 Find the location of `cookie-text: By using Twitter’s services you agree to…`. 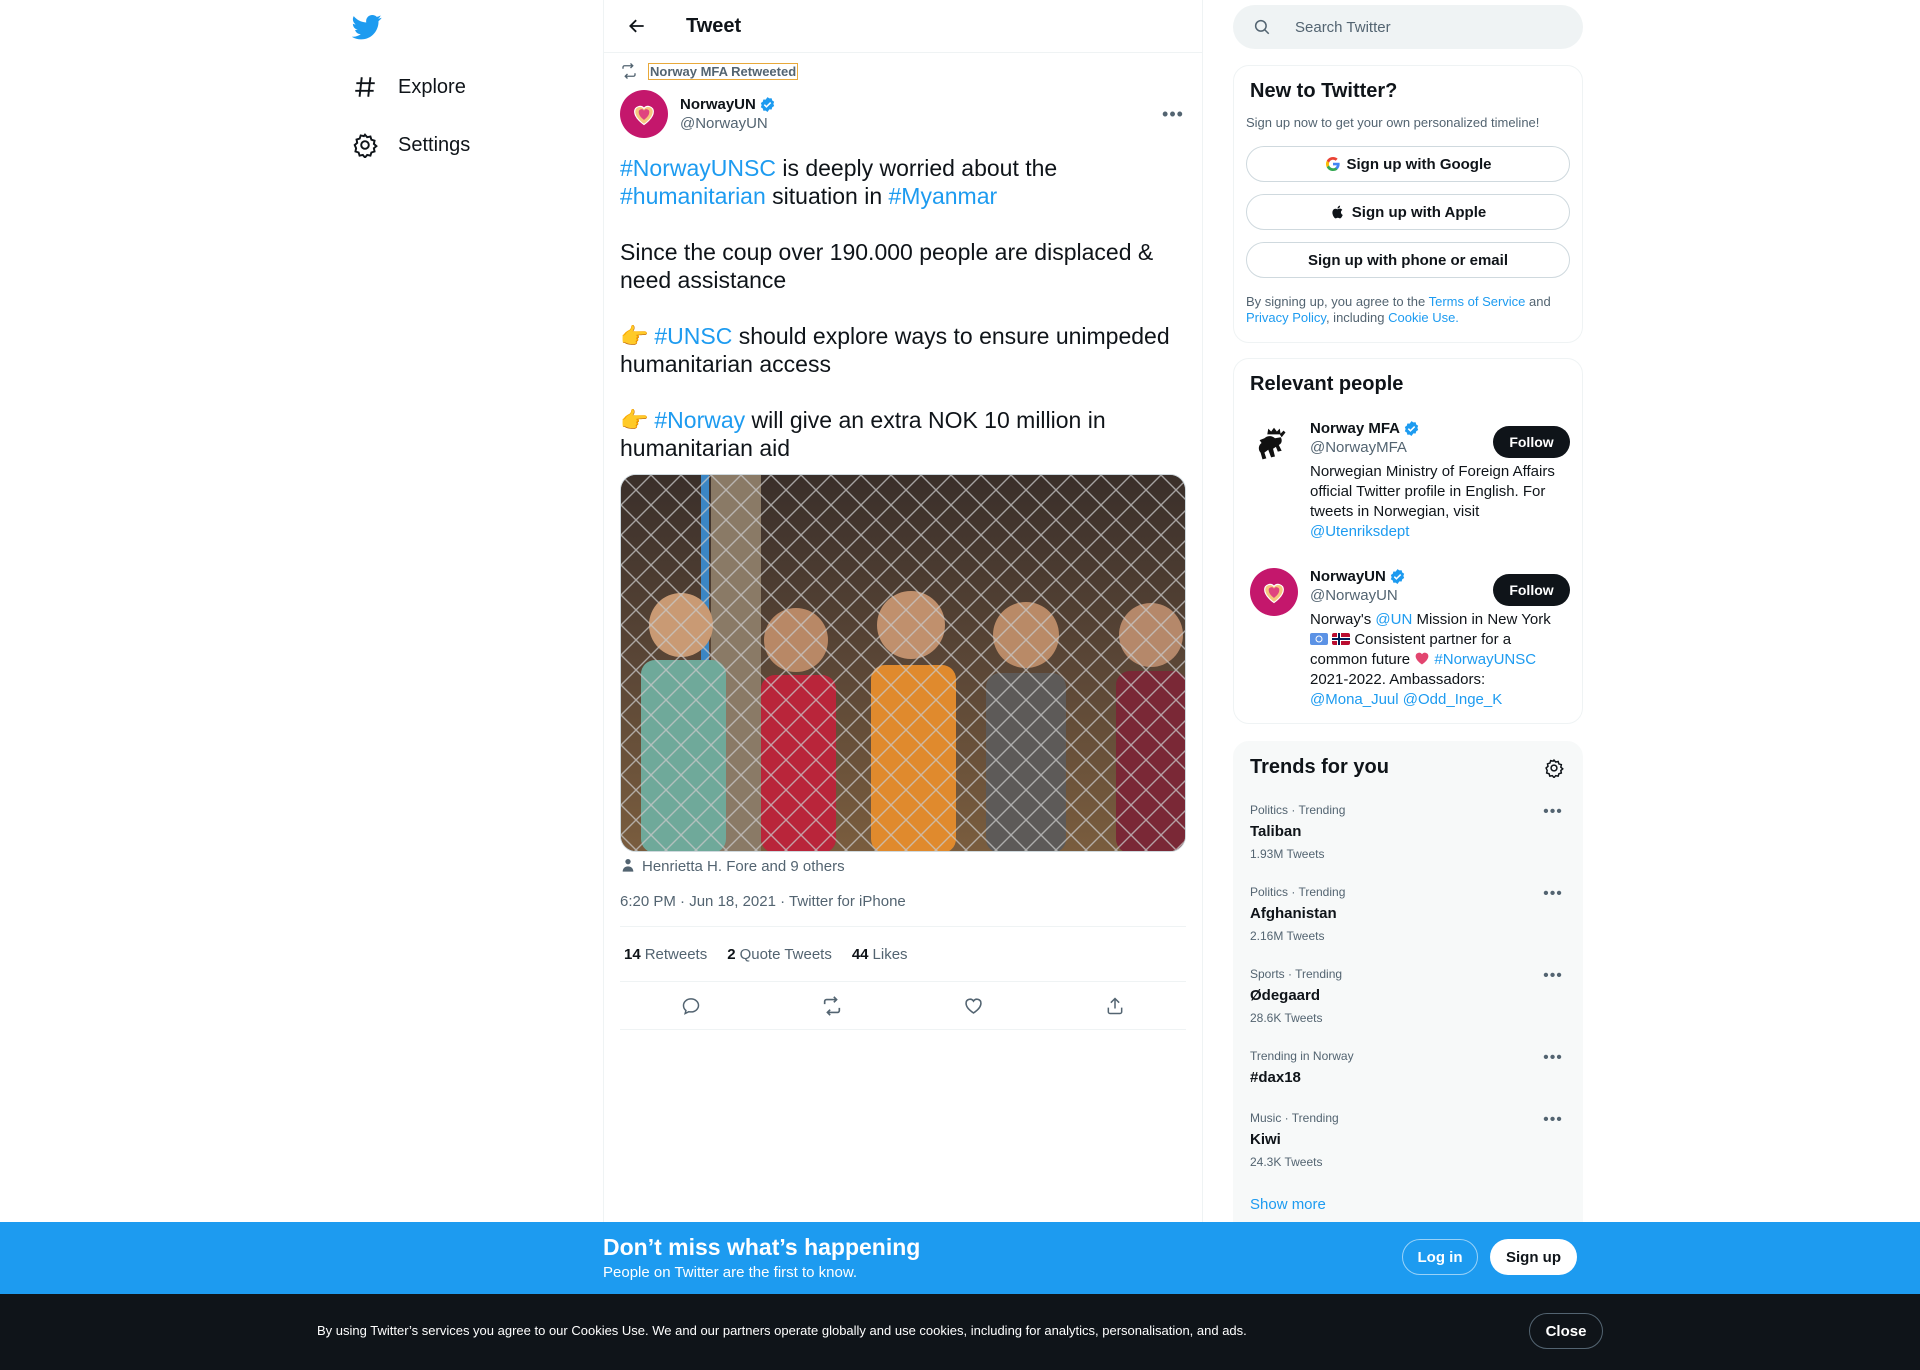

cookie-text: By using Twitter’s services you agree to… is located at coordinates (782, 1330).